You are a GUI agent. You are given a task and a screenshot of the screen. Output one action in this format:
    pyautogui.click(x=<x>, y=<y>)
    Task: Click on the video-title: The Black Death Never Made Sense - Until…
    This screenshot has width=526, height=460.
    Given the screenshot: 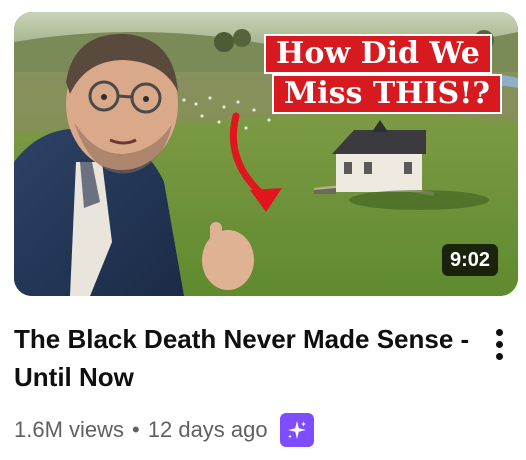 What is the action you would take?
    pyautogui.click(x=244, y=358)
    